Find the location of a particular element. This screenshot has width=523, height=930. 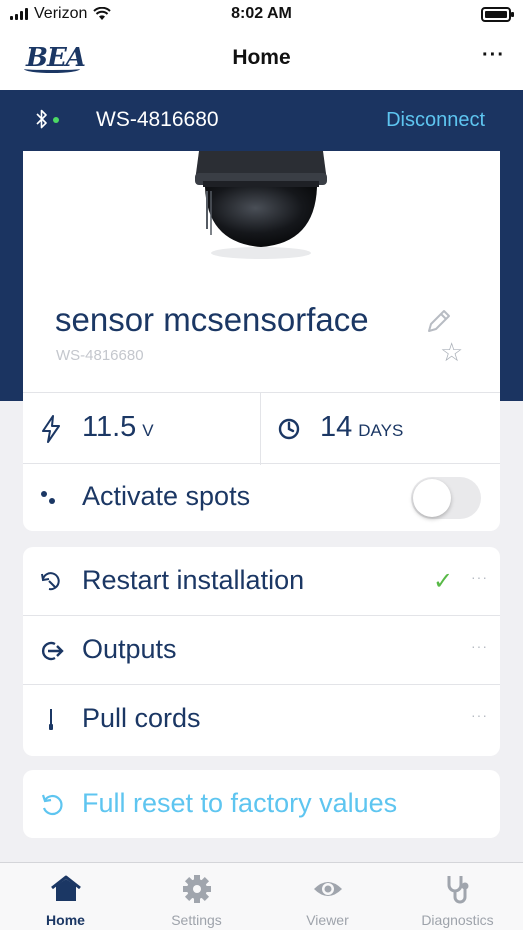

pull-cord-icon is located at coordinates (51, 719).